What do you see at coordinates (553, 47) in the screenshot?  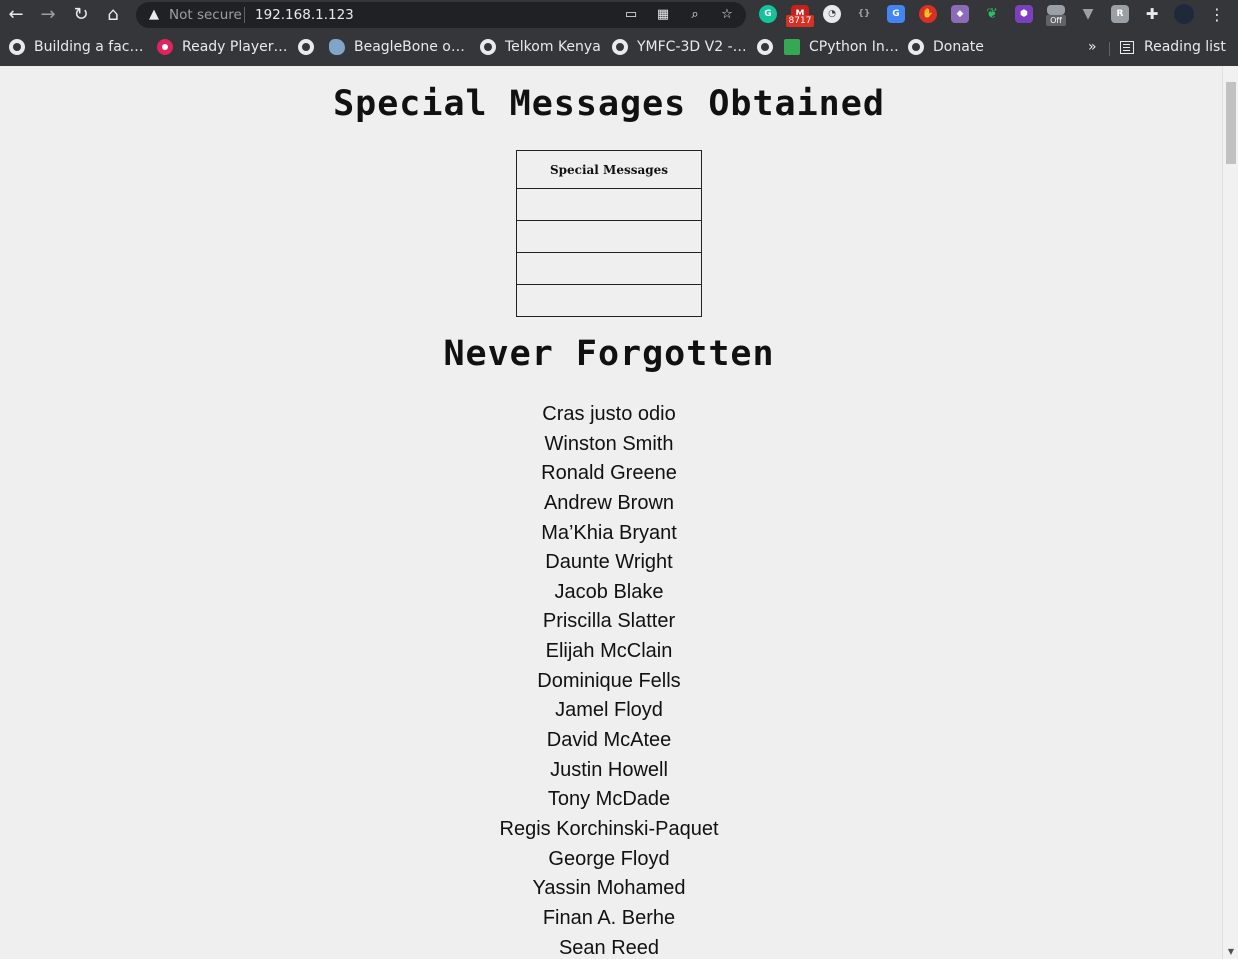 I see `bookmark-label: Telkom Kenya` at bounding box center [553, 47].